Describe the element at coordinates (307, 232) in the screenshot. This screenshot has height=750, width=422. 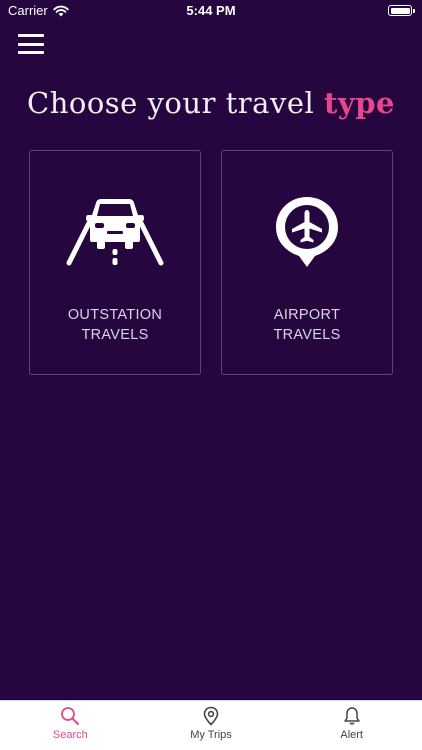
I see `airport-pin-icon` at that location.